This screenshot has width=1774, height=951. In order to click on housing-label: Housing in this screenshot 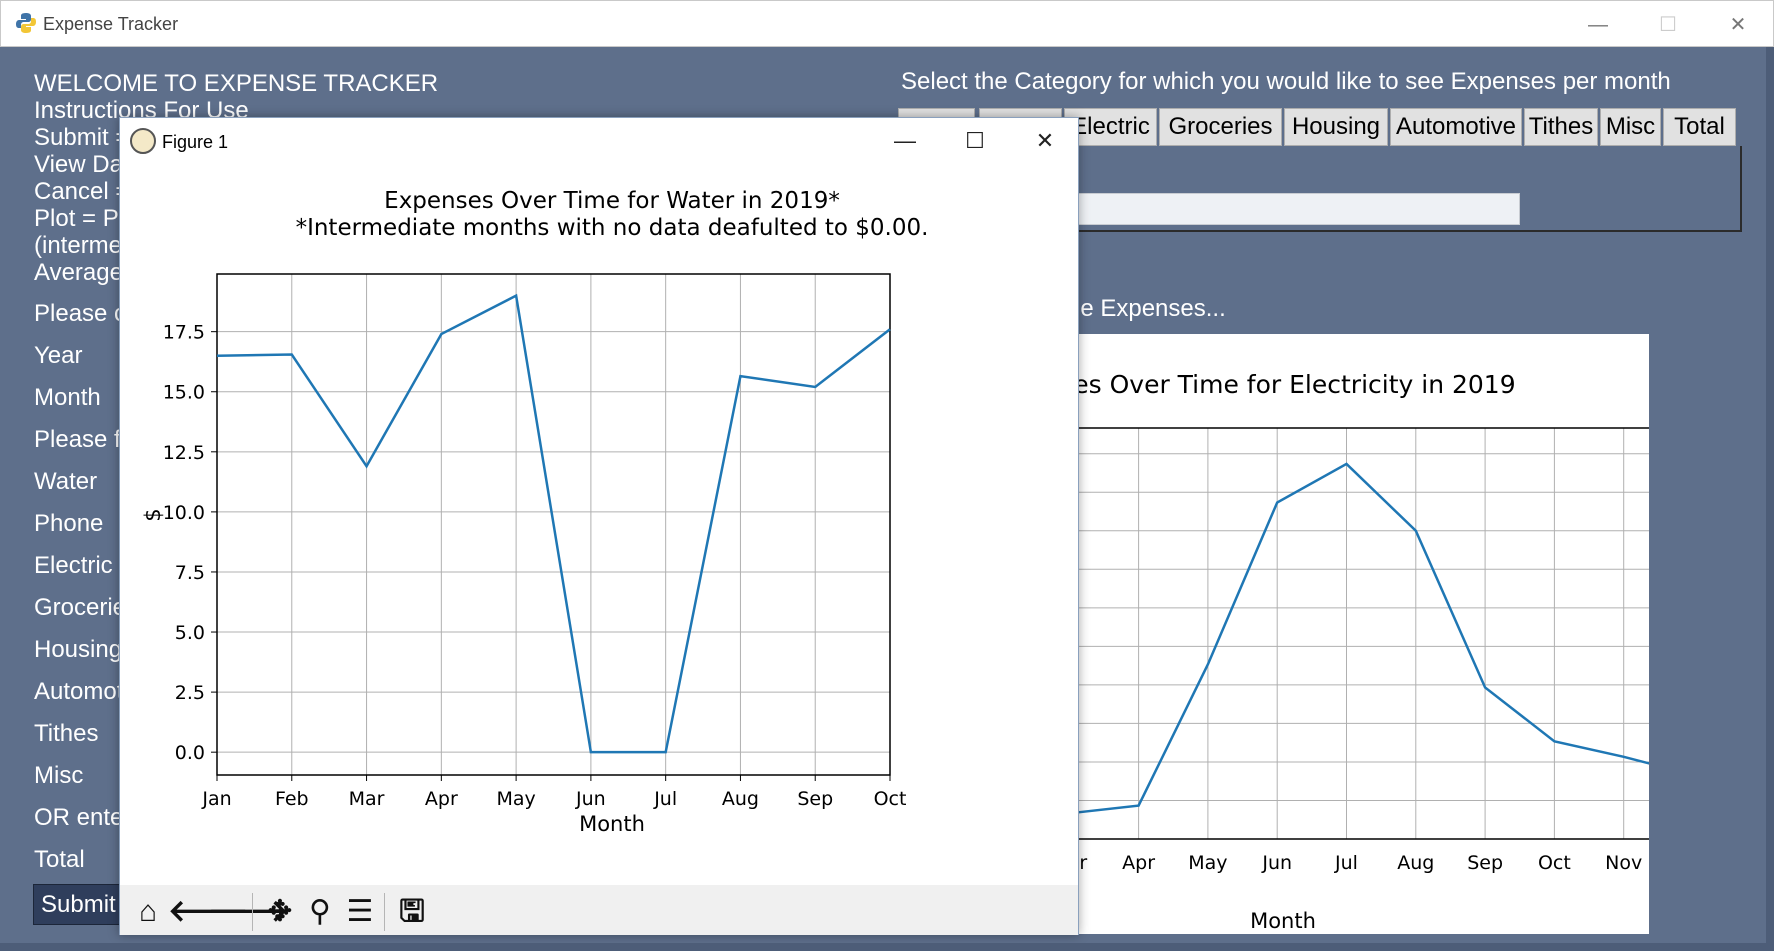, I will do `click(78, 649)`.